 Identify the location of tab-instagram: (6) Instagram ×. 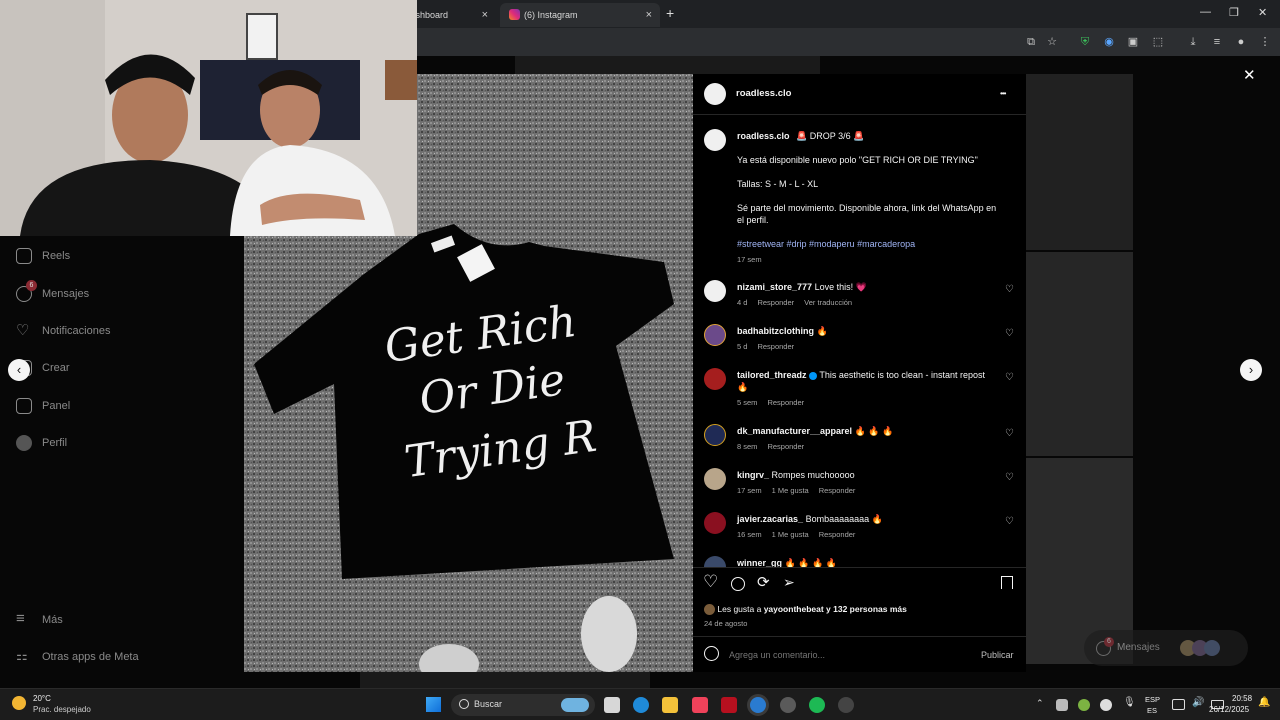
(580, 15).